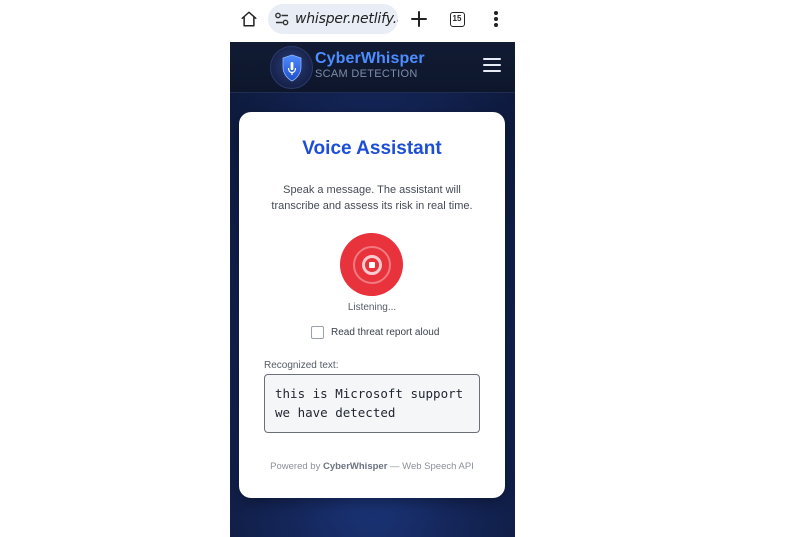  What do you see at coordinates (295, 466) in the screenshot?
I see `footer-prefix: Powered by` at bounding box center [295, 466].